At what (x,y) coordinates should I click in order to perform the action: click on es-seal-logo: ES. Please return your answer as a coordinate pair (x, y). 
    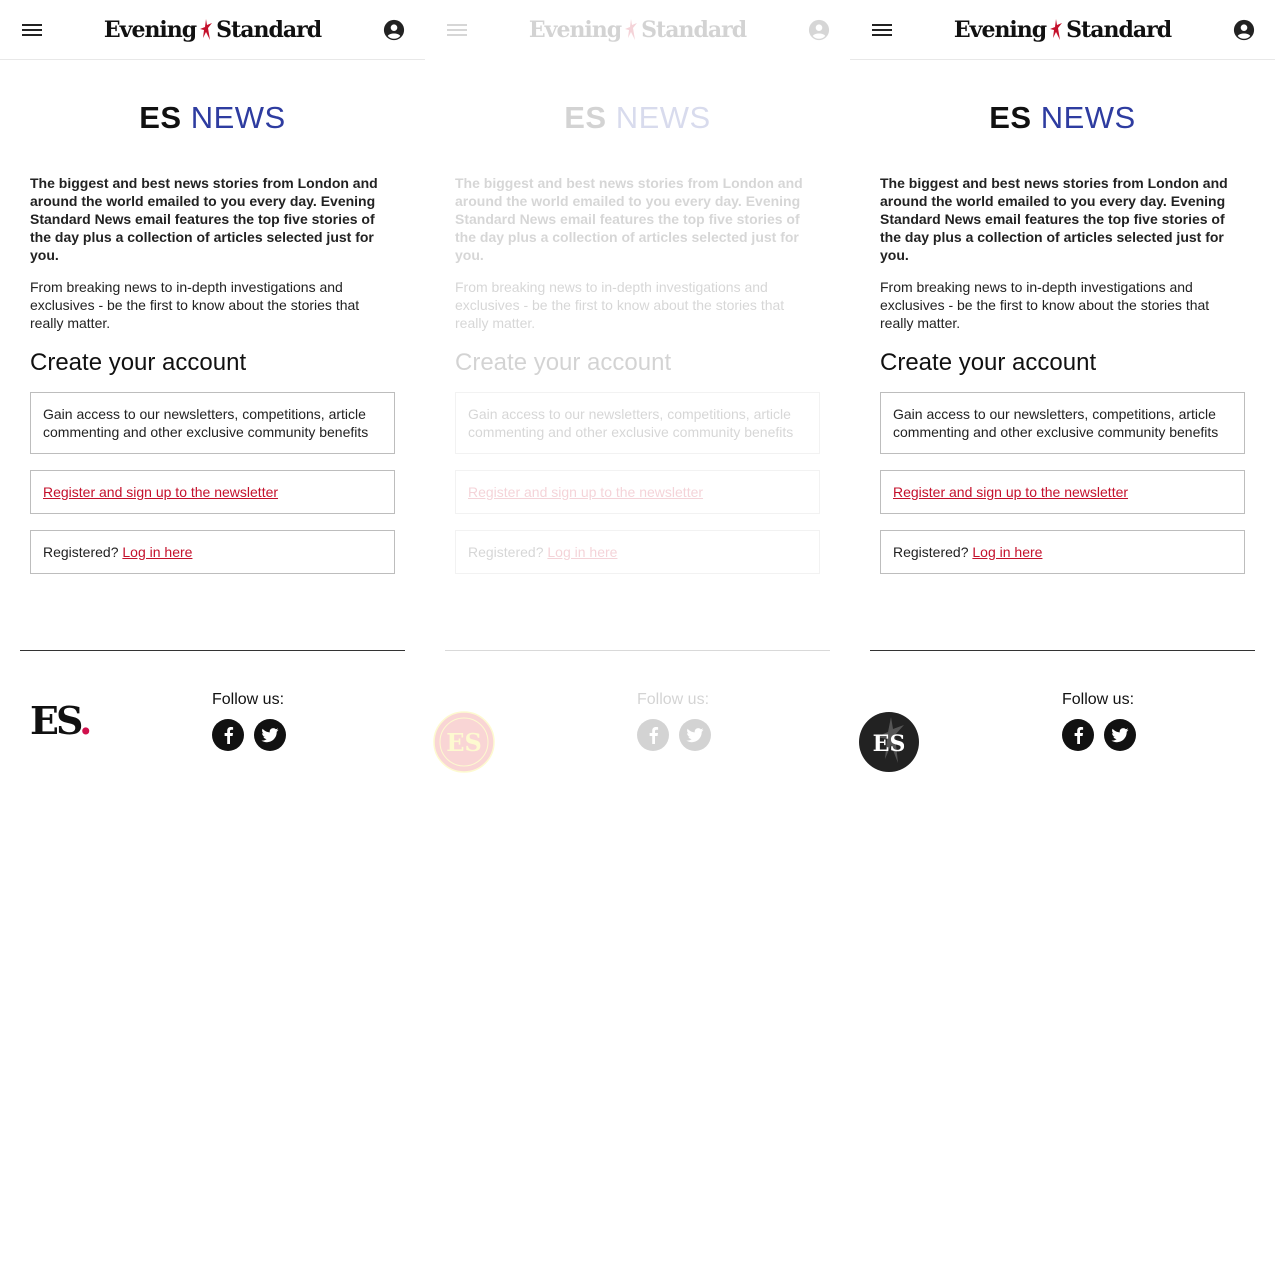
    Looking at the image, I should click on (464, 742).